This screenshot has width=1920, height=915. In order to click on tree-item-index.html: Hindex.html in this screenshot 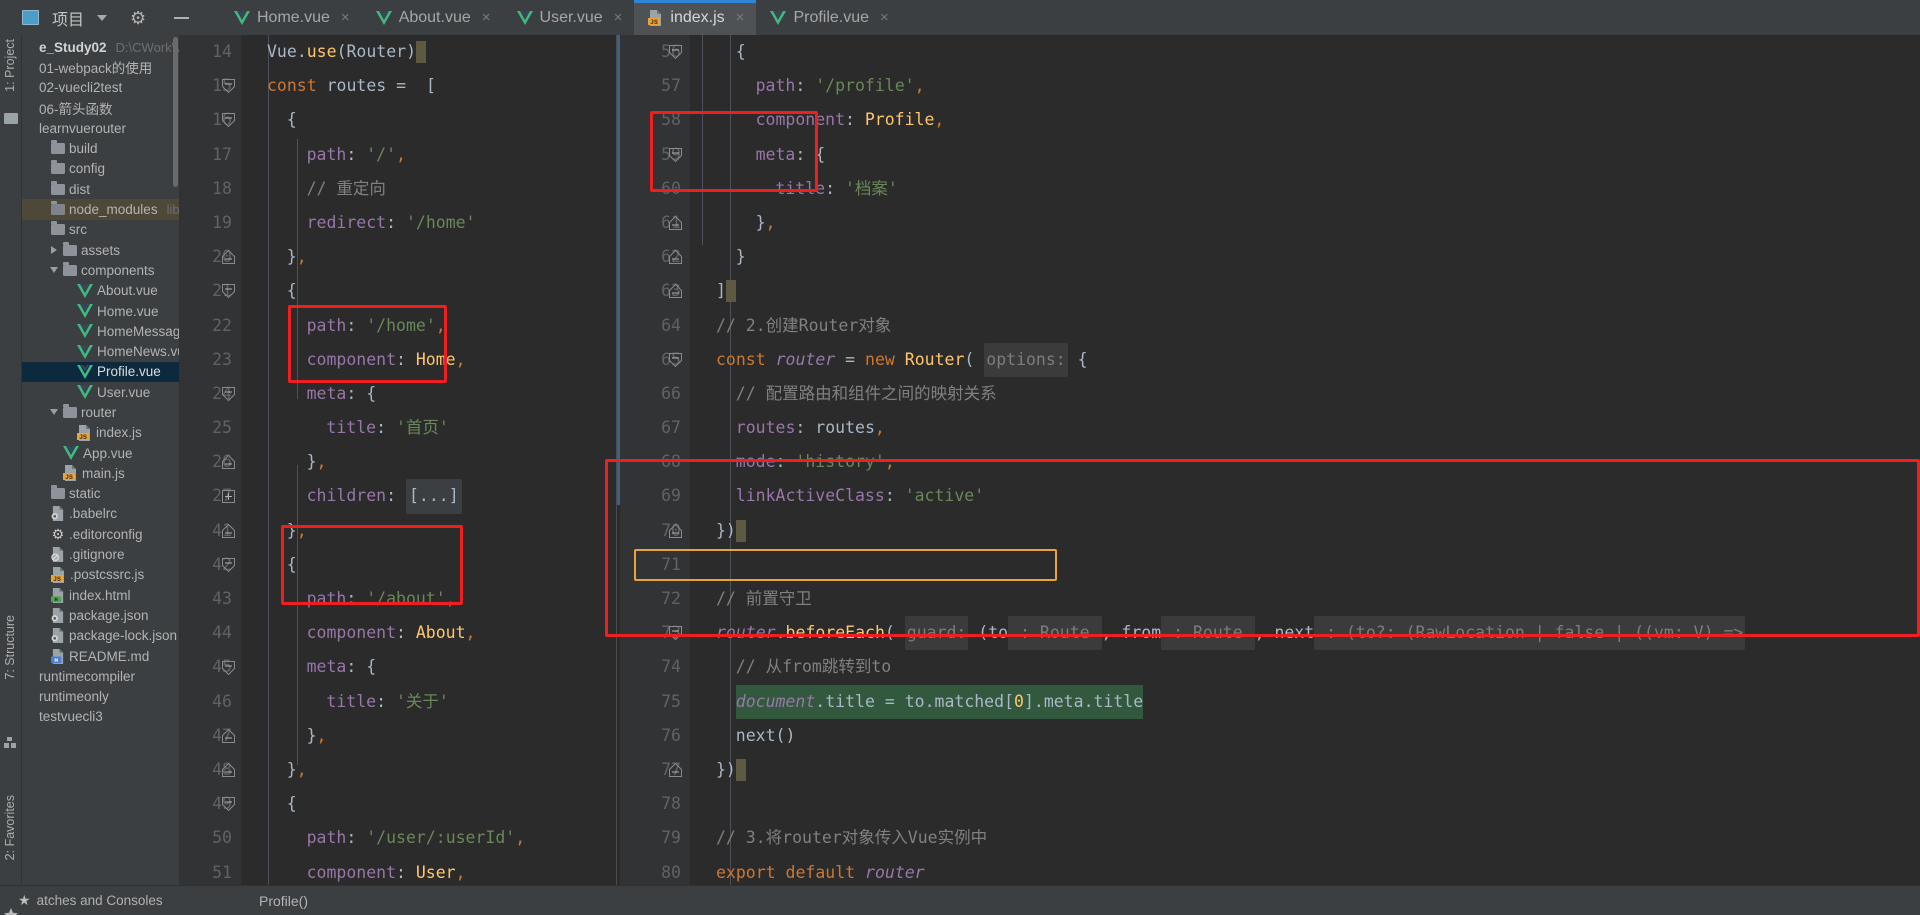, I will do `click(100, 595)`.